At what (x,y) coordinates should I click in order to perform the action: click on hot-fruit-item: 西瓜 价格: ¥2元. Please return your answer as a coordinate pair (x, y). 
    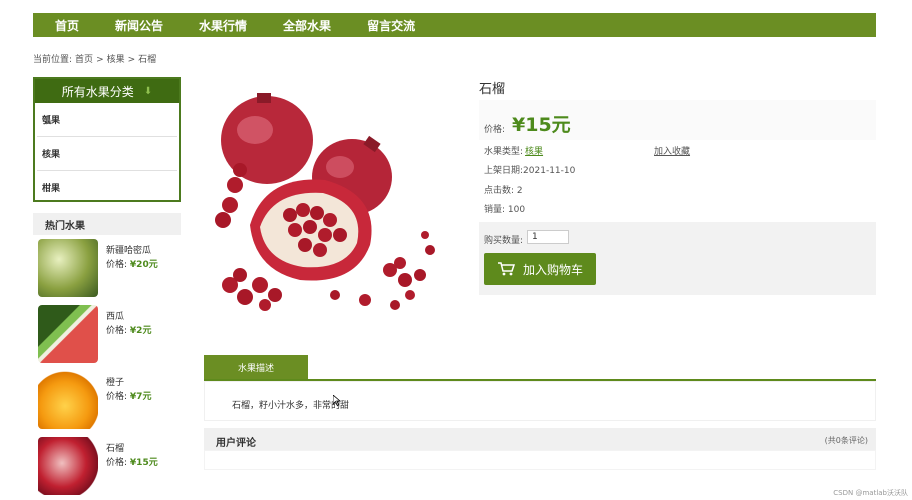
    Looking at the image, I should click on (107, 334).